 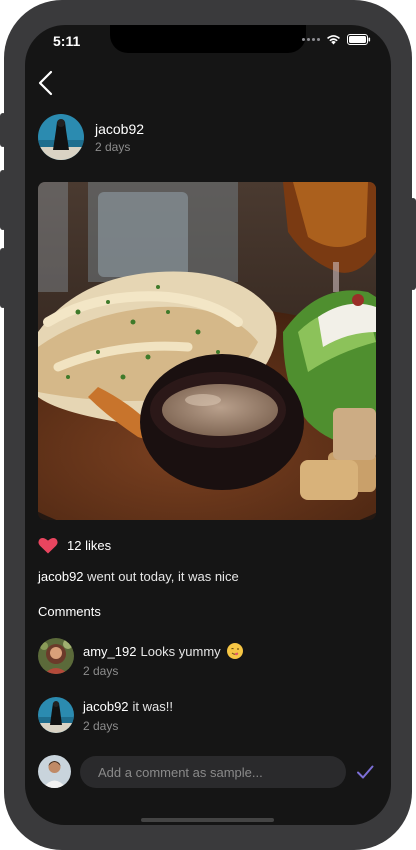 I want to click on status-time: 5:11, so click(x=67, y=41).